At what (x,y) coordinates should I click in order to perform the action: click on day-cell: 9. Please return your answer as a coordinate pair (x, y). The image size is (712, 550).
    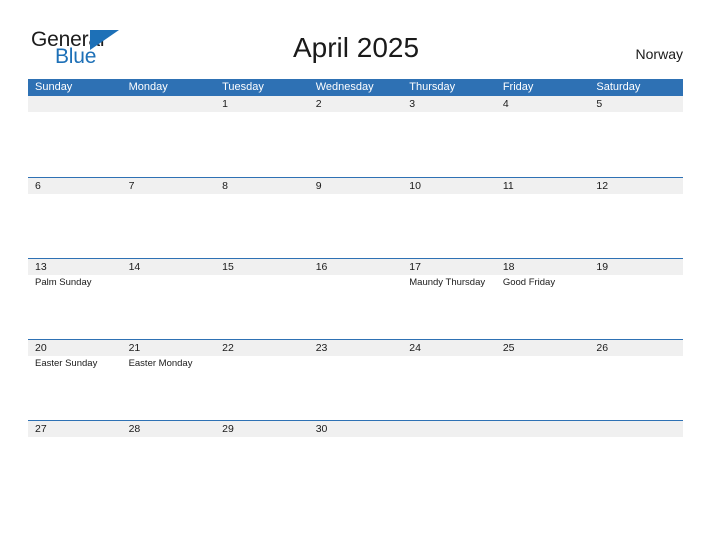
    Looking at the image, I should click on (356, 218).